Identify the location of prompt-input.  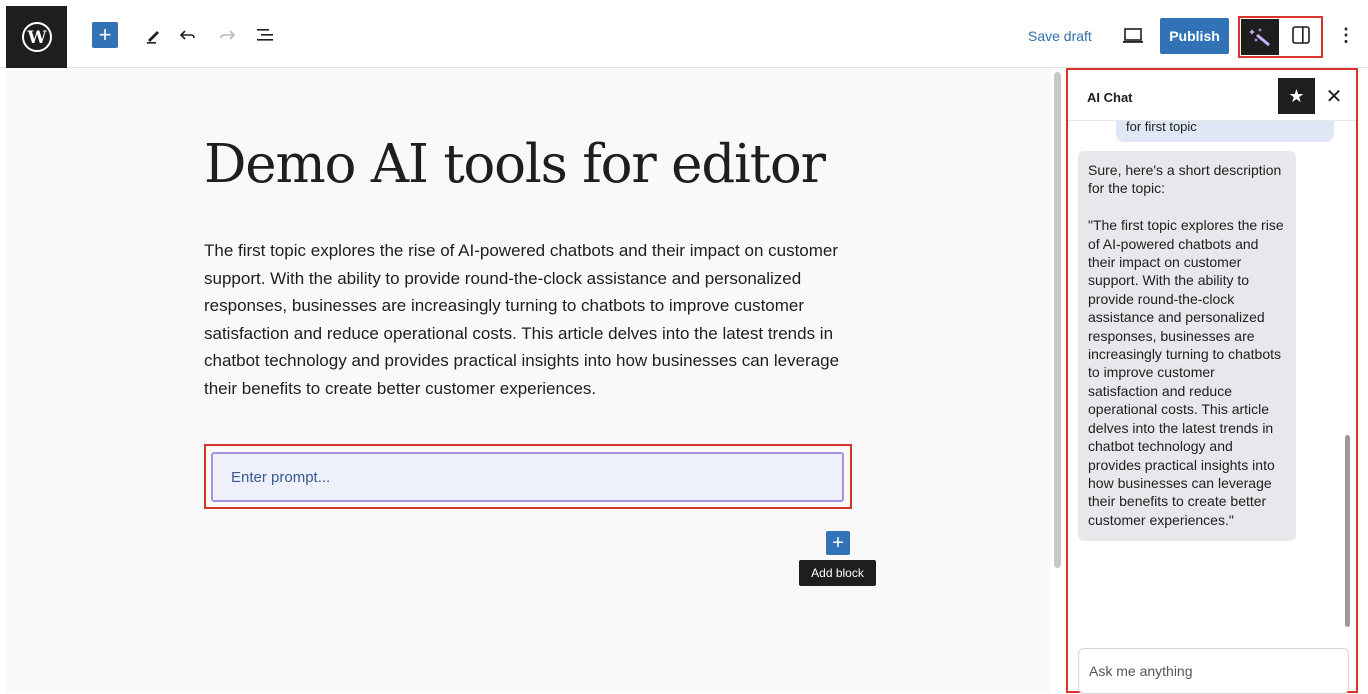
(527, 477).